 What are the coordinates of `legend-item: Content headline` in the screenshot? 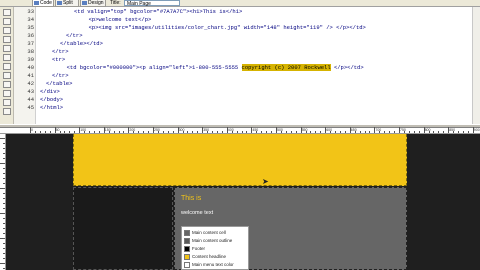 It's located at (216, 257).